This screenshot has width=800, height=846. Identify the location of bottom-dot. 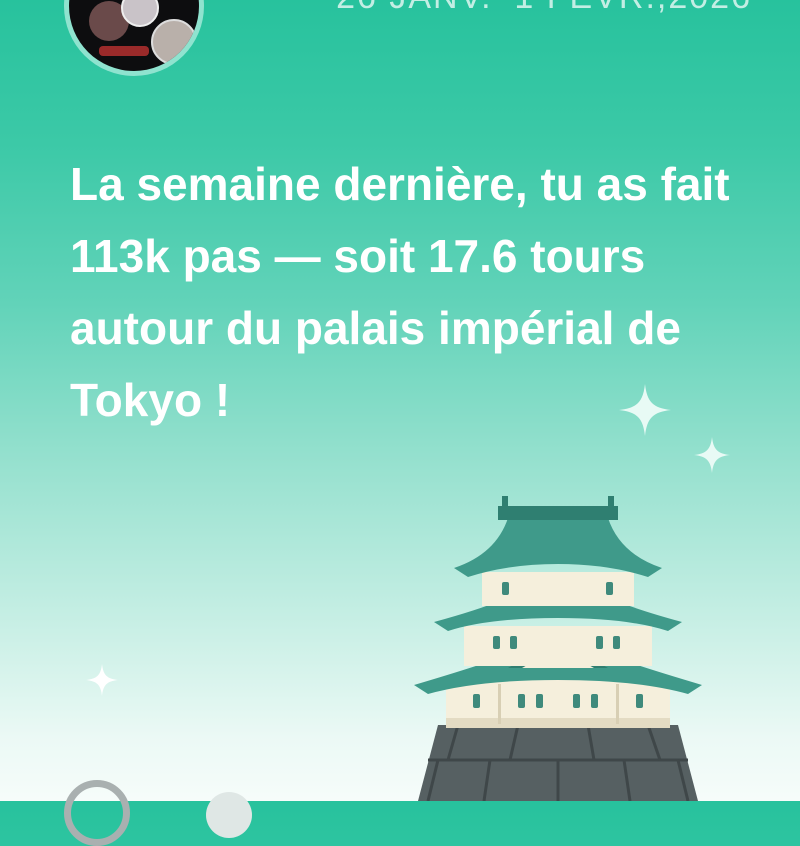
(229, 815).